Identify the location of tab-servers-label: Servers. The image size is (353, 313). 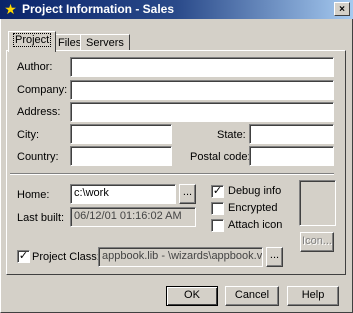
(105, 43).